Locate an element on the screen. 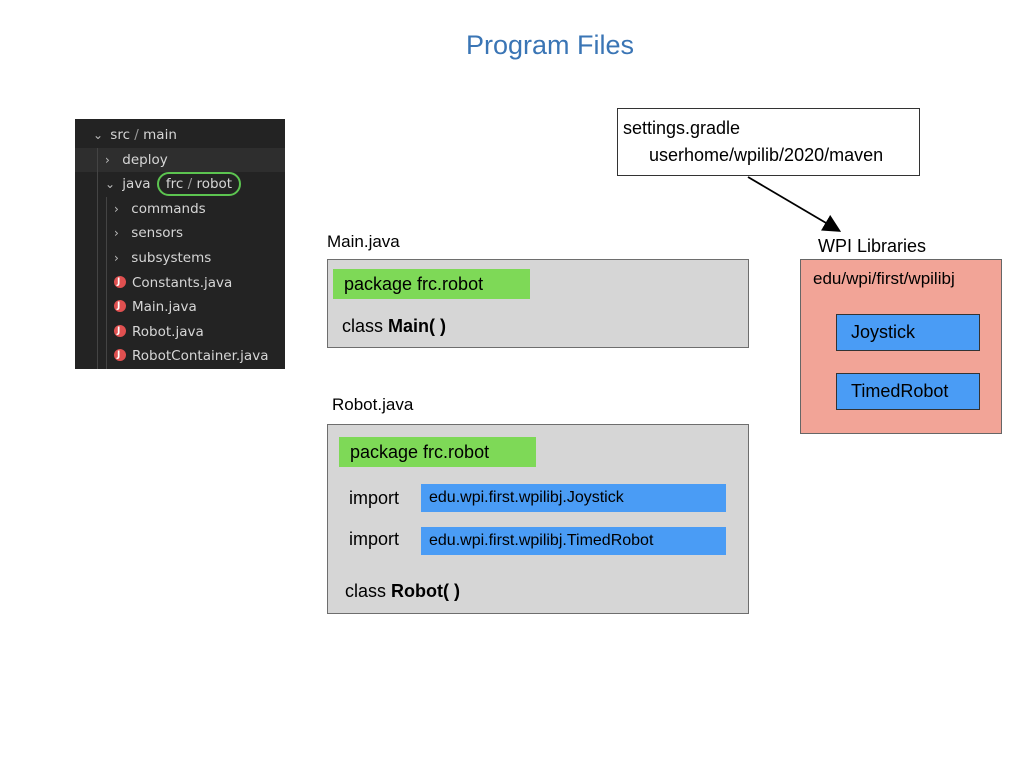 The width and height of the screenshot is (1024, 768). wpi-package-path: edu/wpi/first/wpilibj is located at coordinates (884, 278).